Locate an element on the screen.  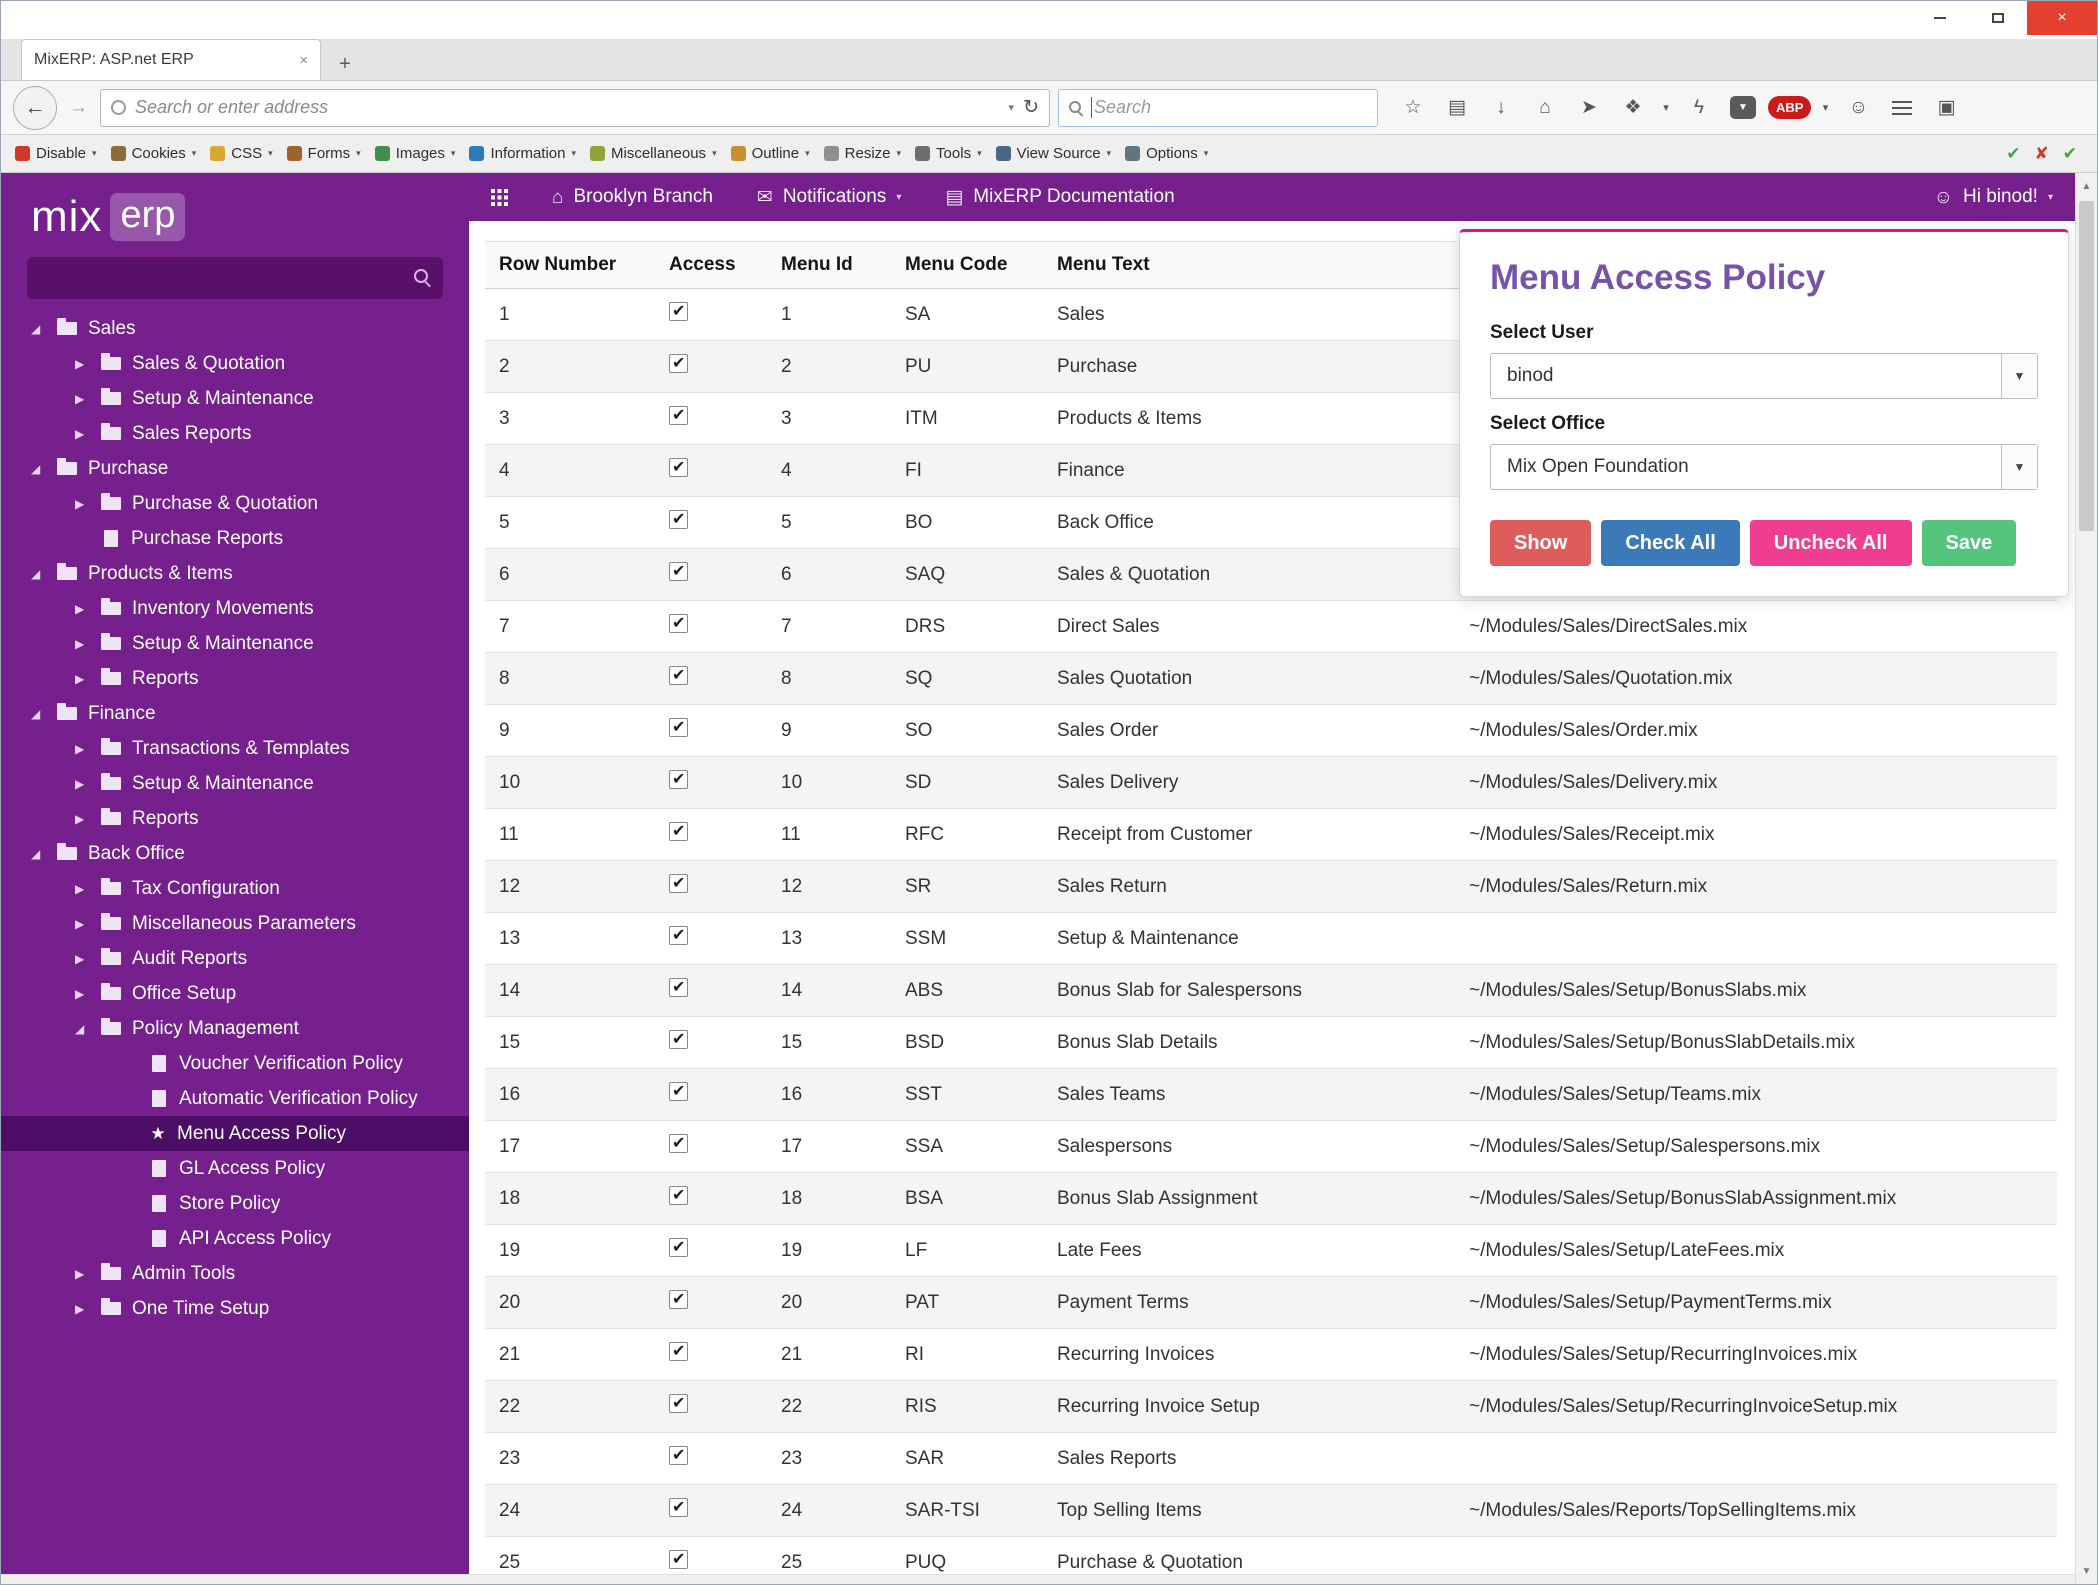
select-user-dropdown: binod ▼ is located at coordinates (1764, 376).